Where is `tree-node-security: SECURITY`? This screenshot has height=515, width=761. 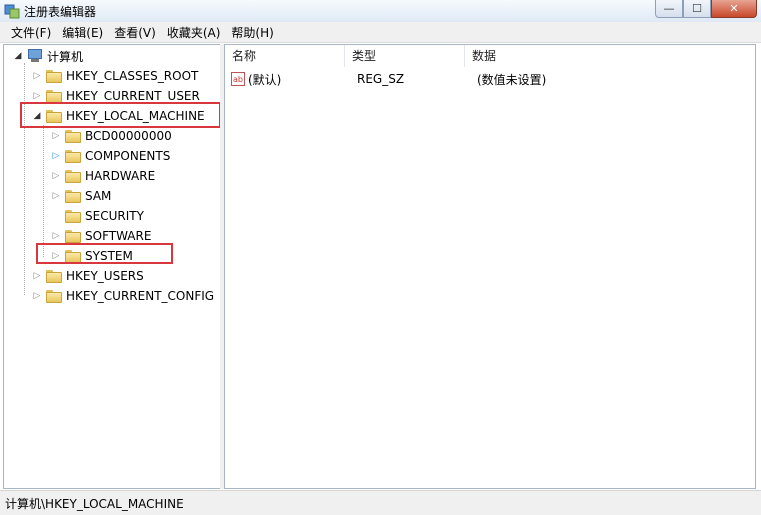 tree-node-security: SECURITY is located at coordinates (97, 216).